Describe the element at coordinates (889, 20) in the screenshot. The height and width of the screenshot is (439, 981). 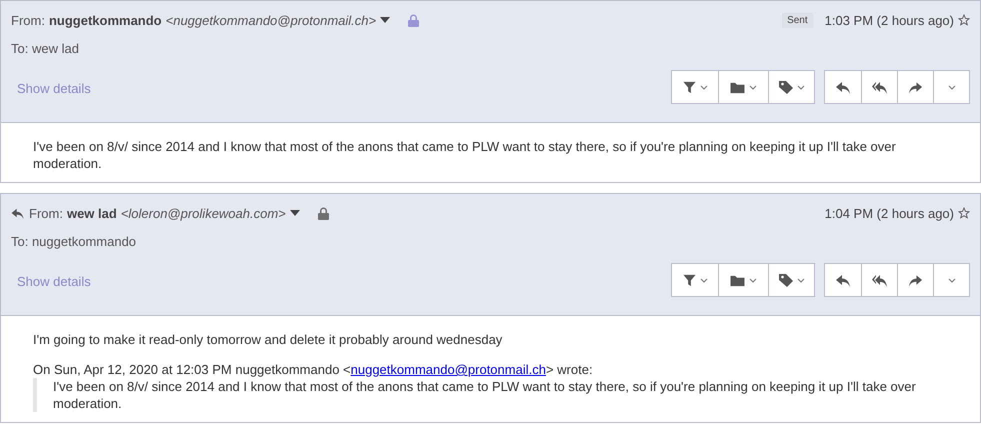
I see `message-time: 1:03 PM (2 hours ago)` at that location.